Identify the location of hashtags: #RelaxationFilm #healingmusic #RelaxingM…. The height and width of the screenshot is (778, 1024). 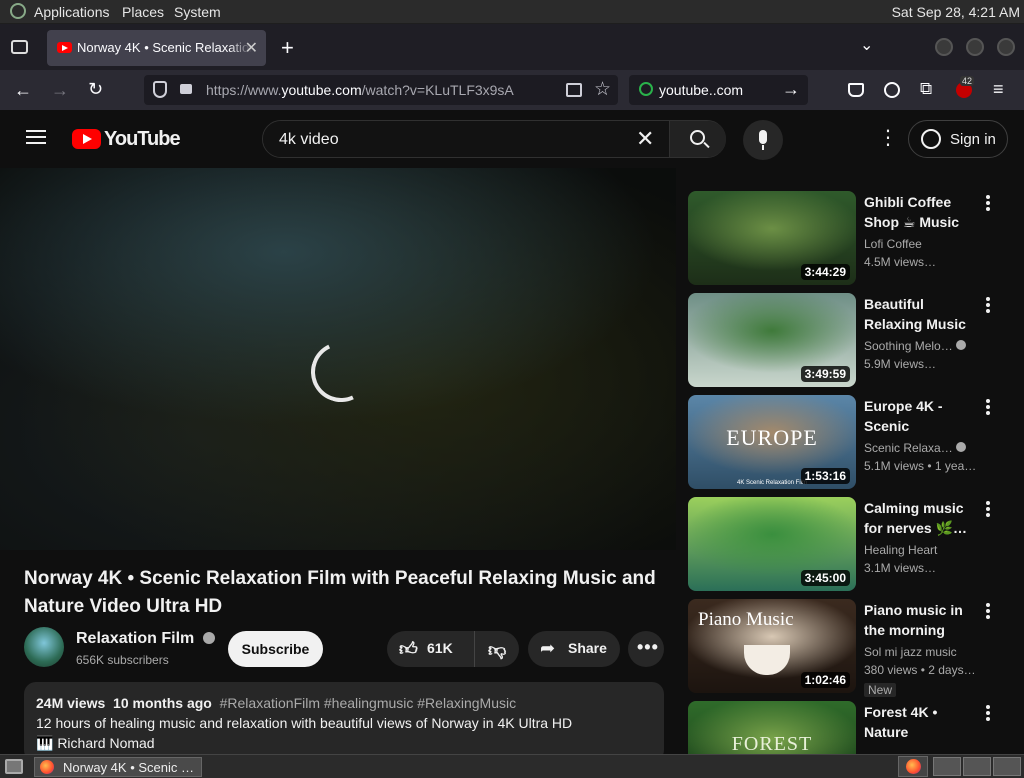
(368, 703).